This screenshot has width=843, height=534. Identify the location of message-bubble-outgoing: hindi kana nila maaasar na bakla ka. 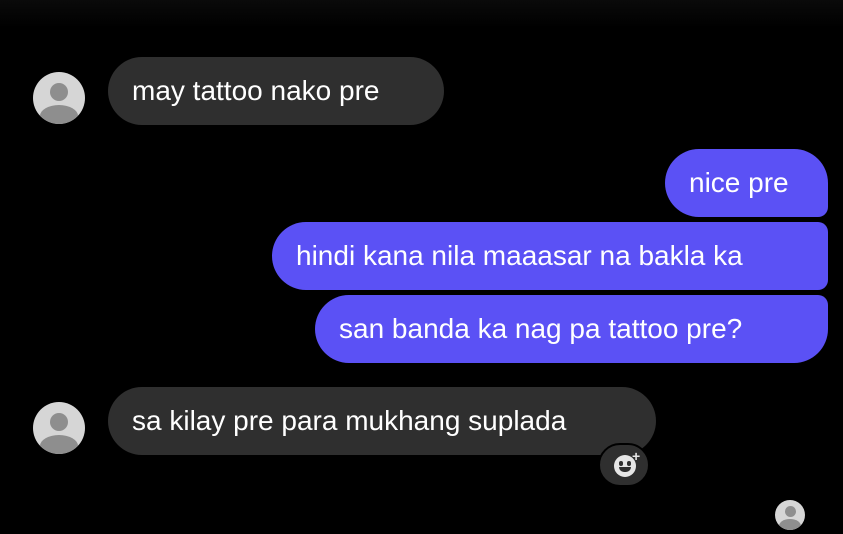
(550, 256).